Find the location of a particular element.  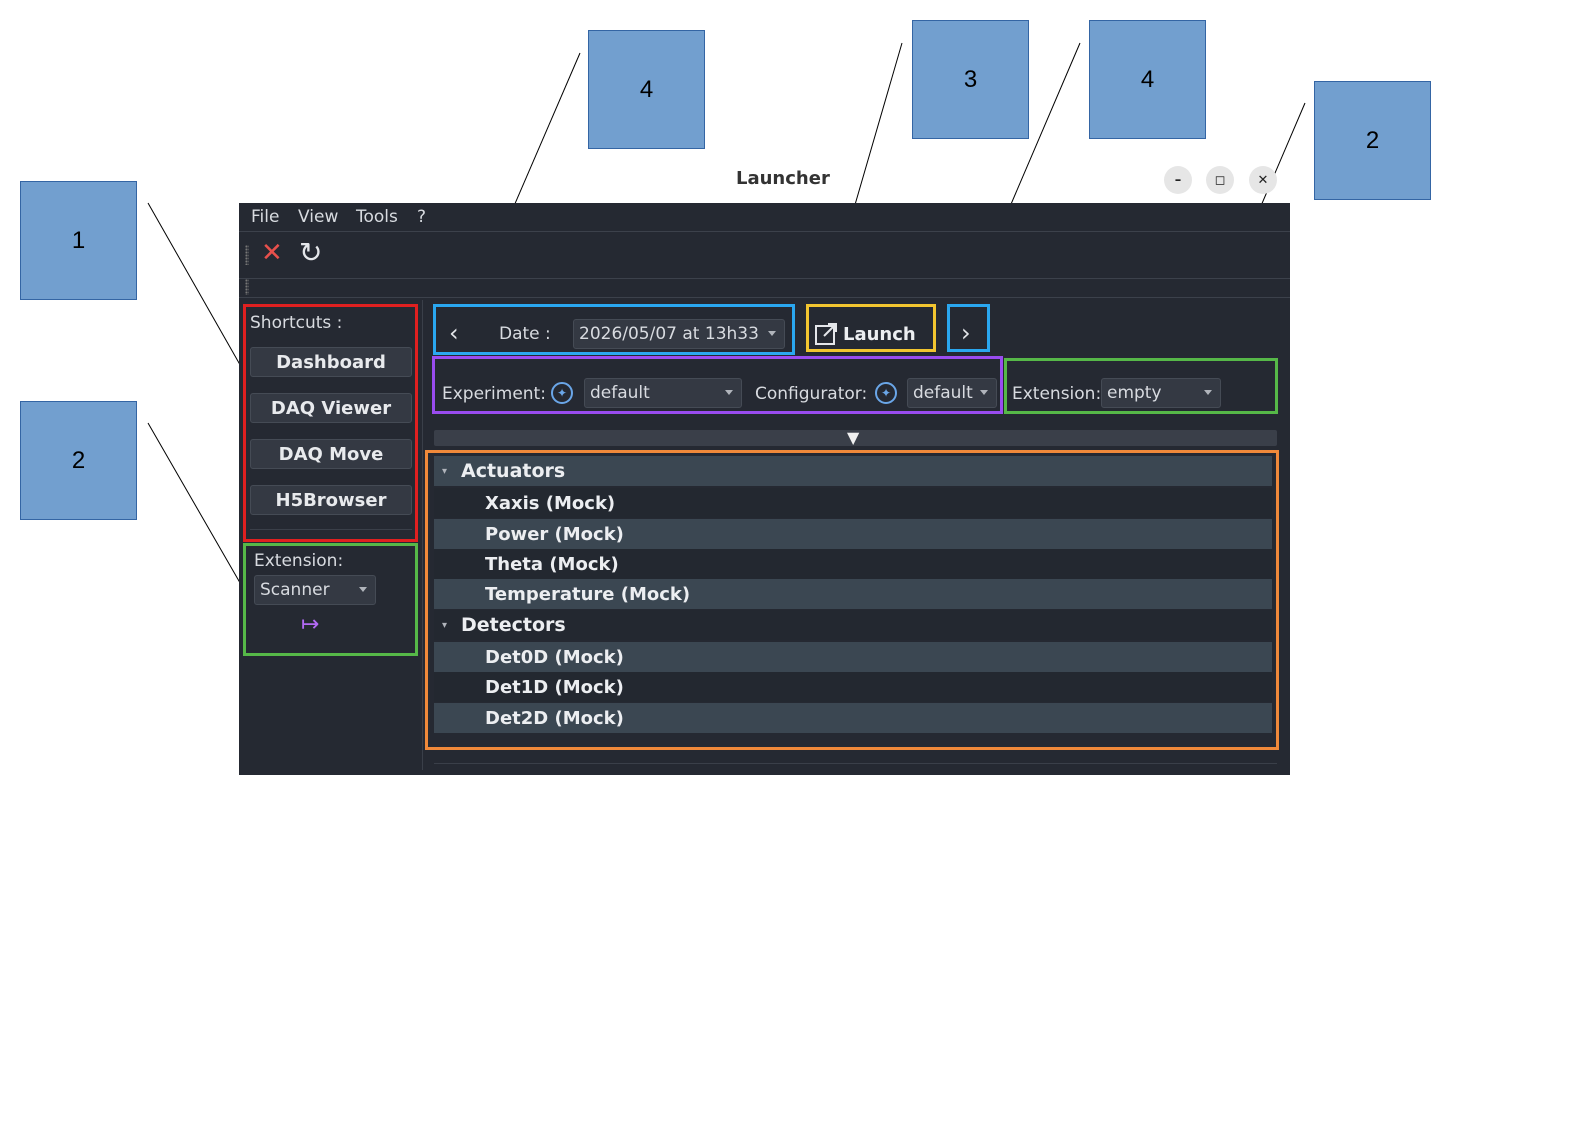

annotation-top-extension is located at coordinates (1141, 386).